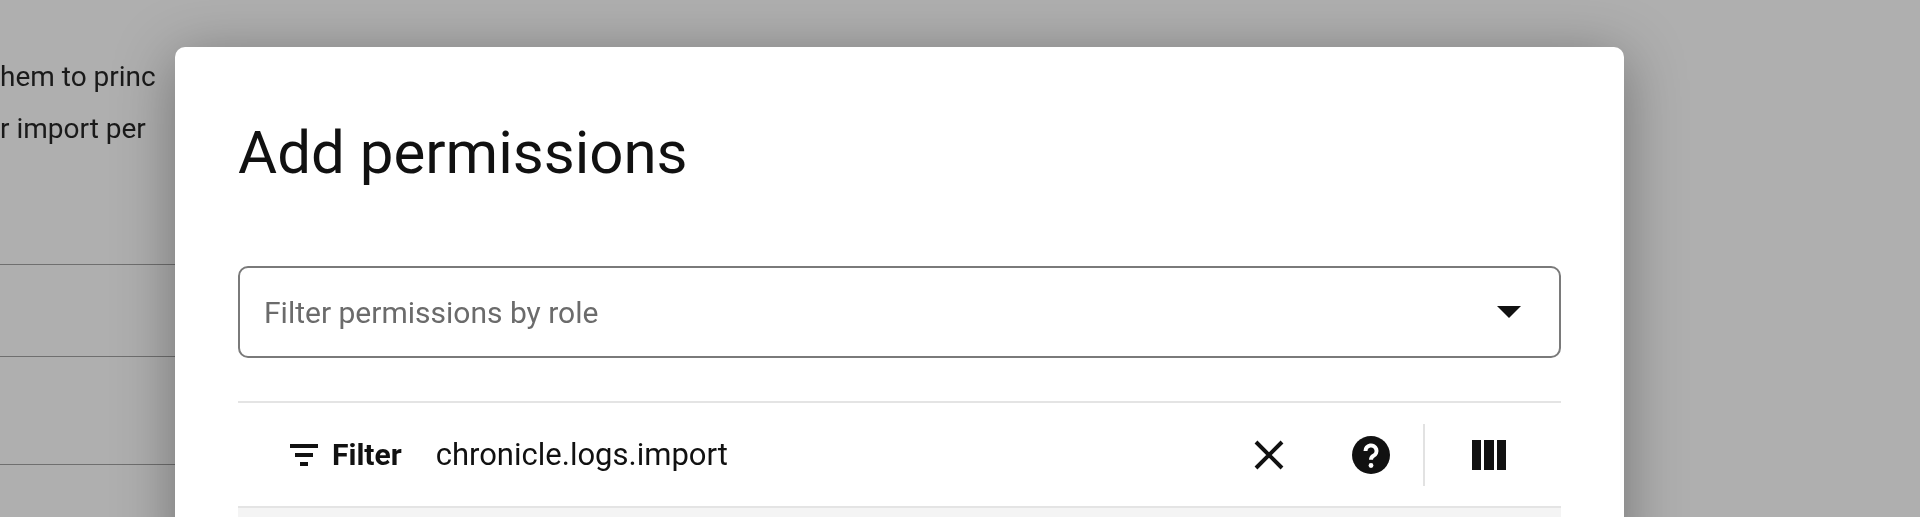 This screenshot has height=517, width=1920. Describe the element at coordinates (78, 77) in the screenshot. I see `background-text: hem to princ` at that location.